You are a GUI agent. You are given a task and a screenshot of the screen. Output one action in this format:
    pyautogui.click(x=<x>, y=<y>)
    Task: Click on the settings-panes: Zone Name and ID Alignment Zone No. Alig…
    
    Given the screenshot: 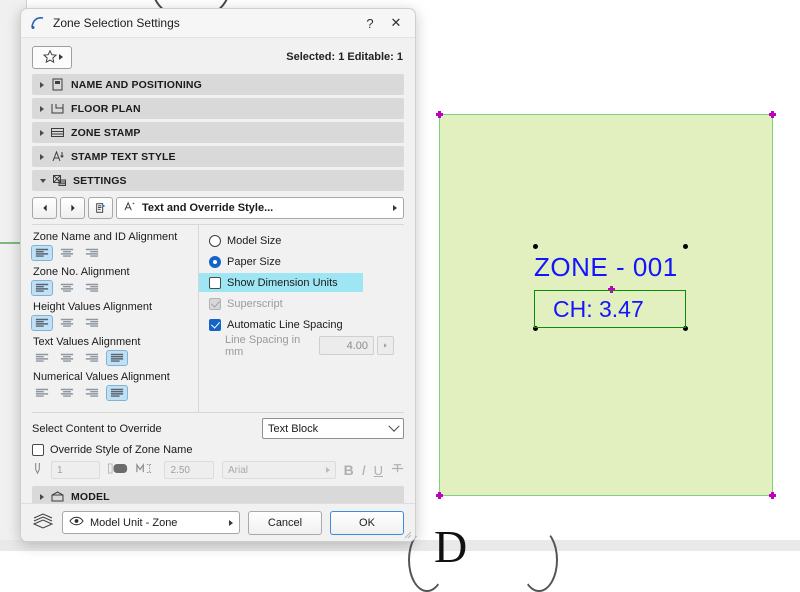 What is the action you would take?
    pyautogui.click(x=217, y=318)
    